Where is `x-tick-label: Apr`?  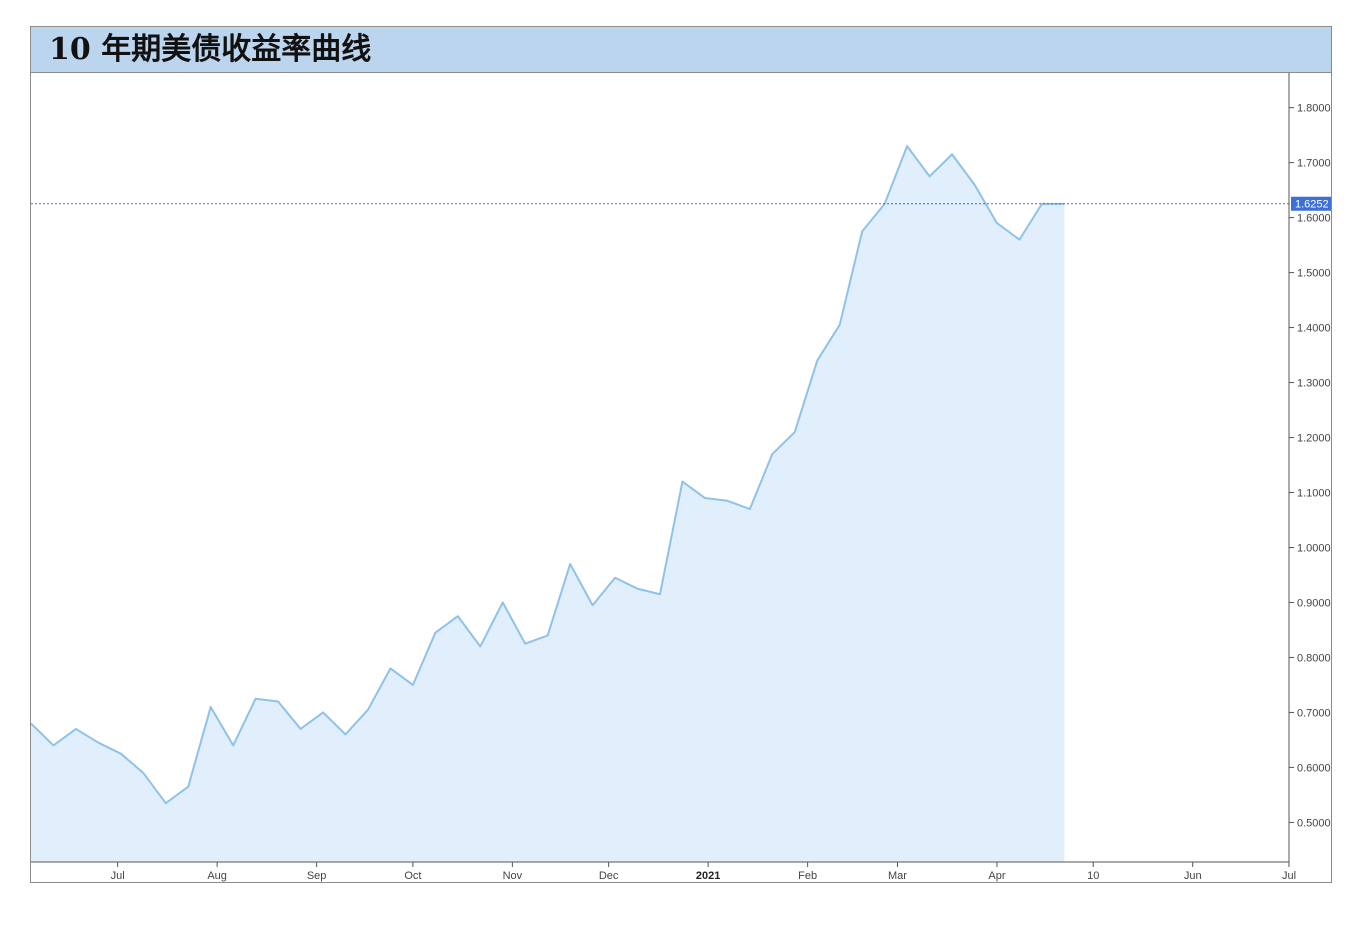
x-tick-label: Apr is located at coordinates (996, 876).